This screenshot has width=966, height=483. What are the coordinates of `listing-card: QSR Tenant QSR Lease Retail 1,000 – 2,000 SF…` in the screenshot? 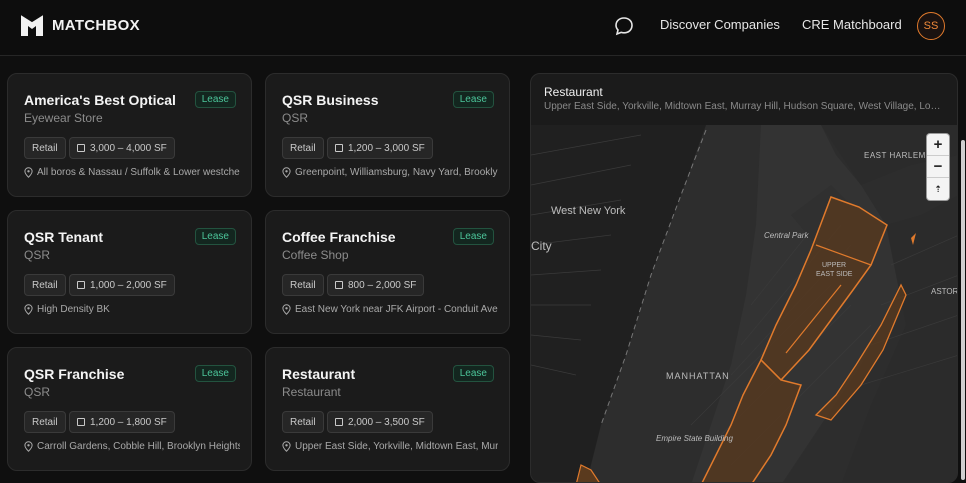 It's located at (129, 272).